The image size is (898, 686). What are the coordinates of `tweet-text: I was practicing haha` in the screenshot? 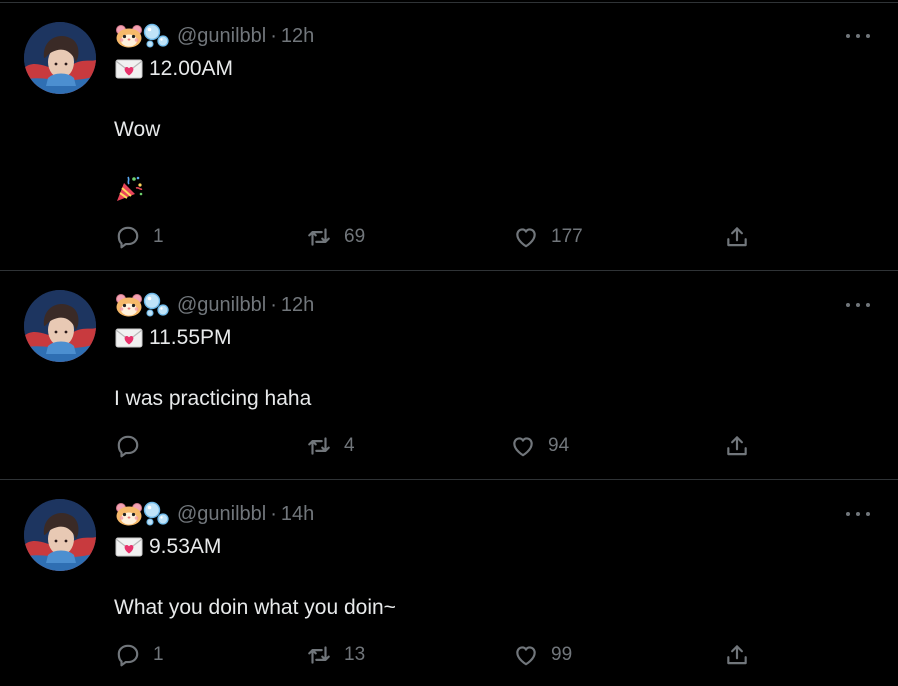 It's located at (213, 398).